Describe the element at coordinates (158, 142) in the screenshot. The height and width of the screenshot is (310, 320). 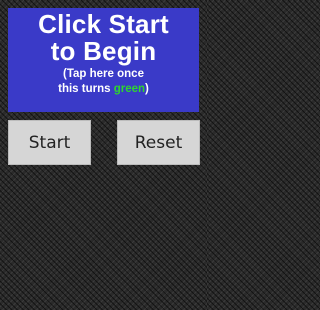
I see `reset-button: Reset` at that location.